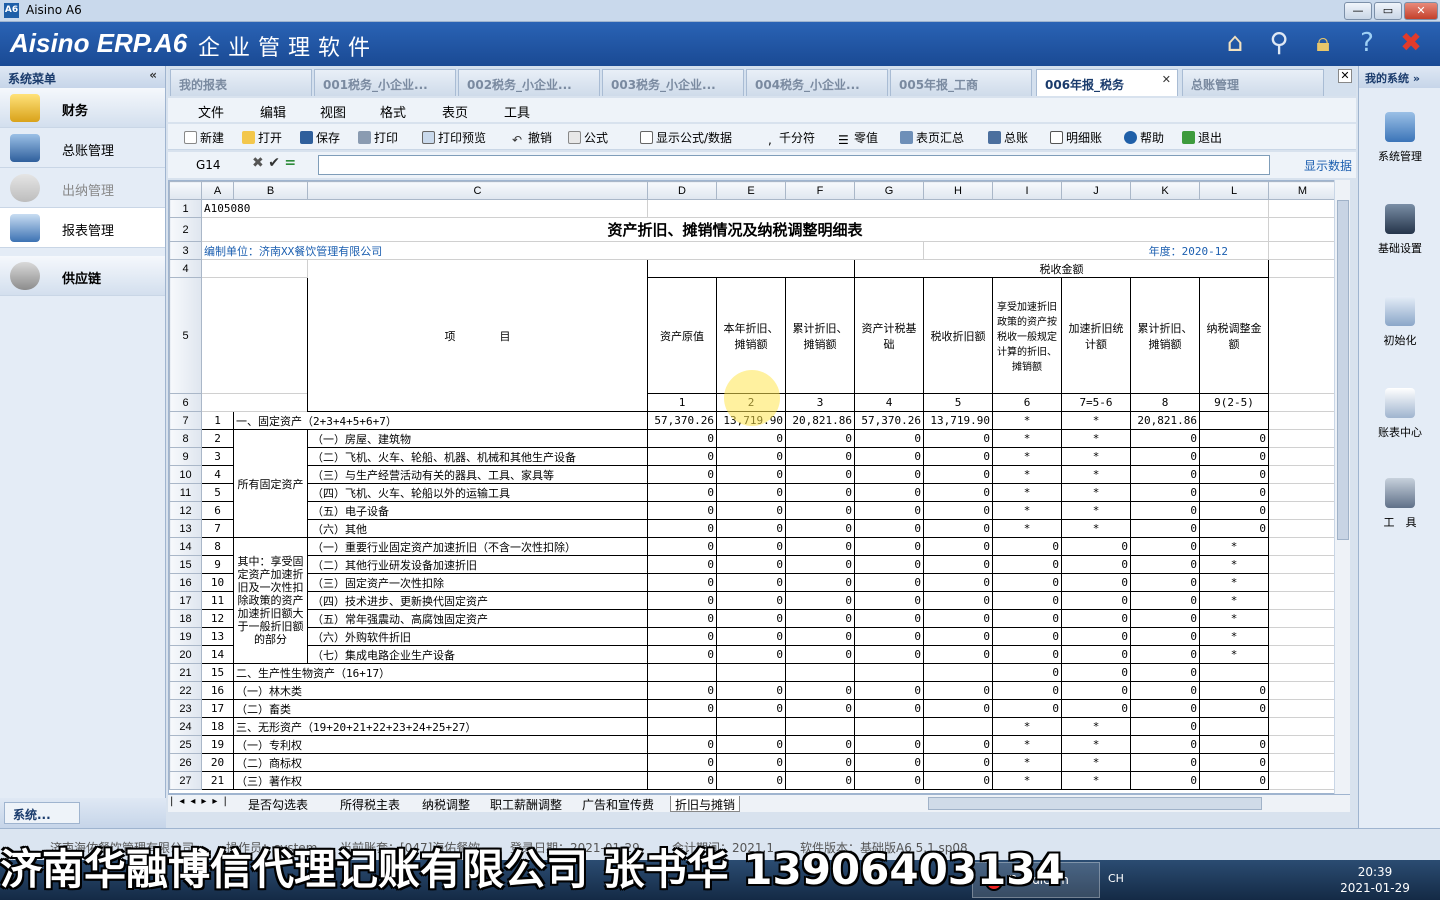  What do you see at coordinates (932, 137) in the screenshot?
I see `sheet-summary-button: 表页汇总` at bounding box center [932, 137].